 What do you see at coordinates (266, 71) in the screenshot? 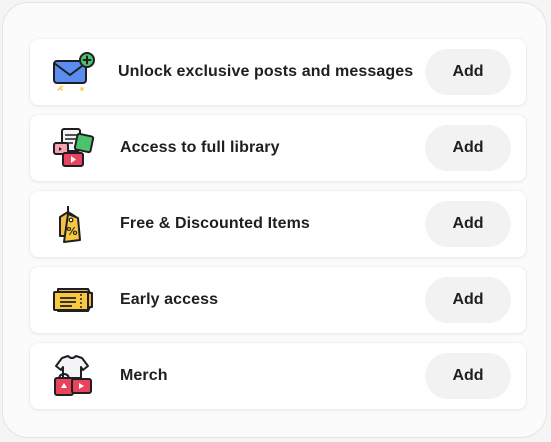
I see `perk-label: Unlock exclusive posts and messages` at bounding box center [266, 71].